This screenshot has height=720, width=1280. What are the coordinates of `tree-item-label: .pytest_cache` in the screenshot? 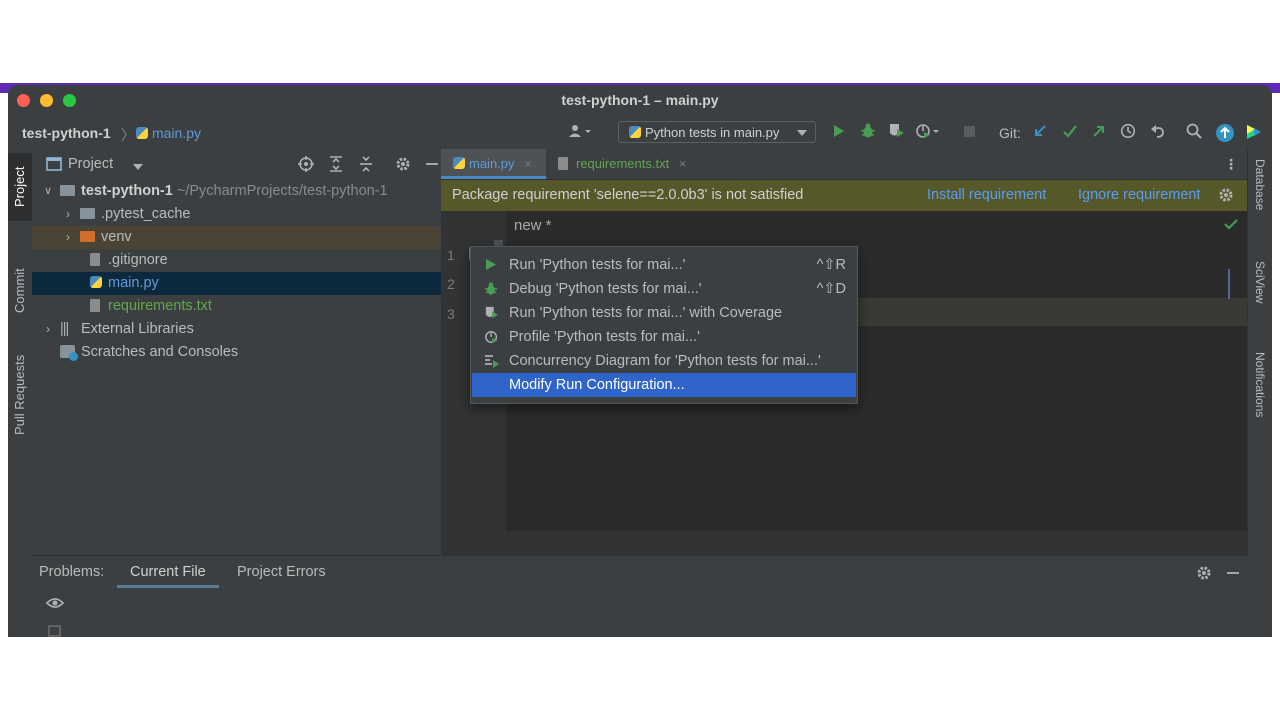 It's located at (146, 214).